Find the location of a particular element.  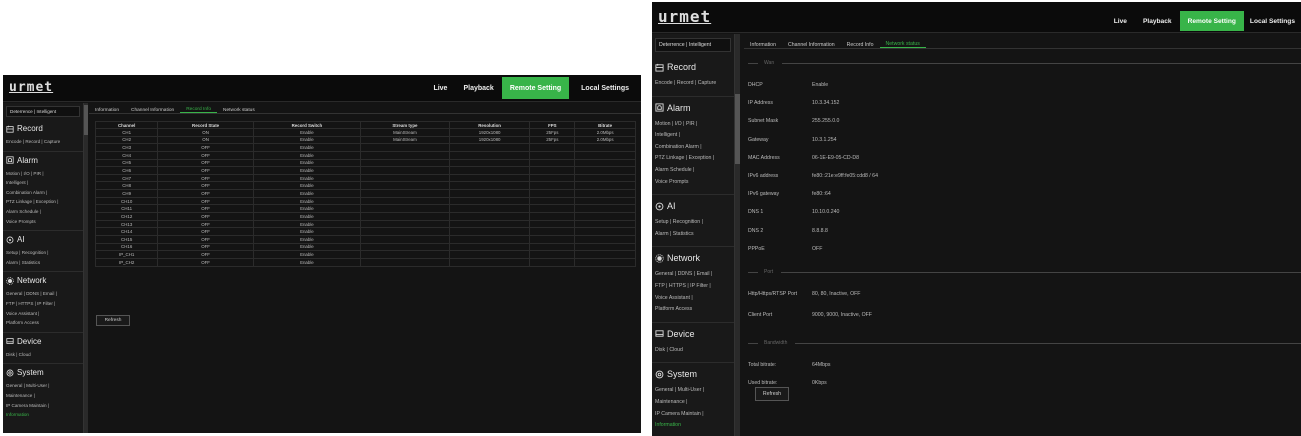

sidebar-heading-label: Record is located at coordinates (30, 128).